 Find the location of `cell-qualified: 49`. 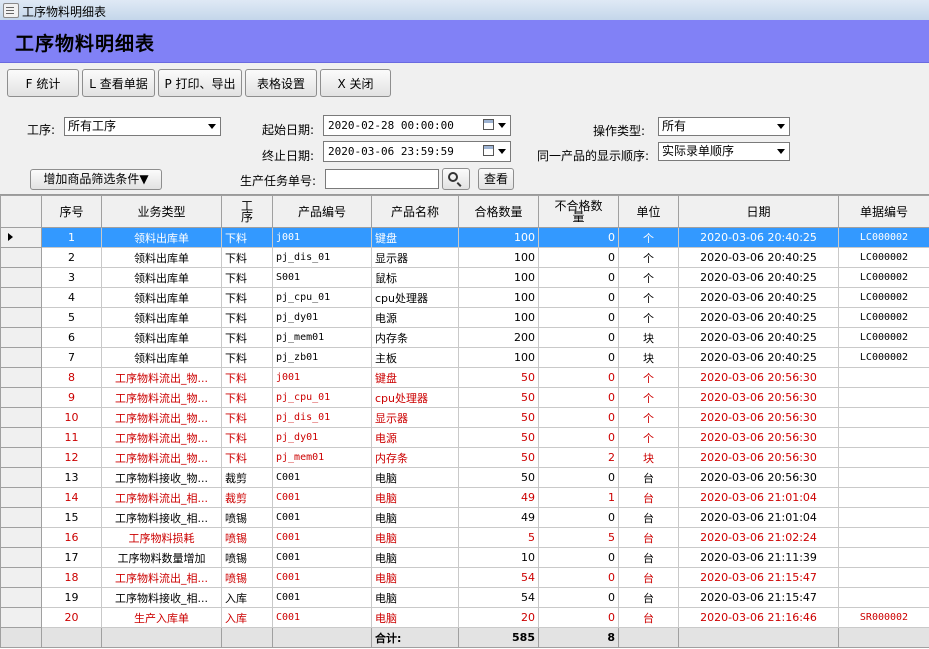

cell-qualified: 49 is located at coordinates (499, 498).